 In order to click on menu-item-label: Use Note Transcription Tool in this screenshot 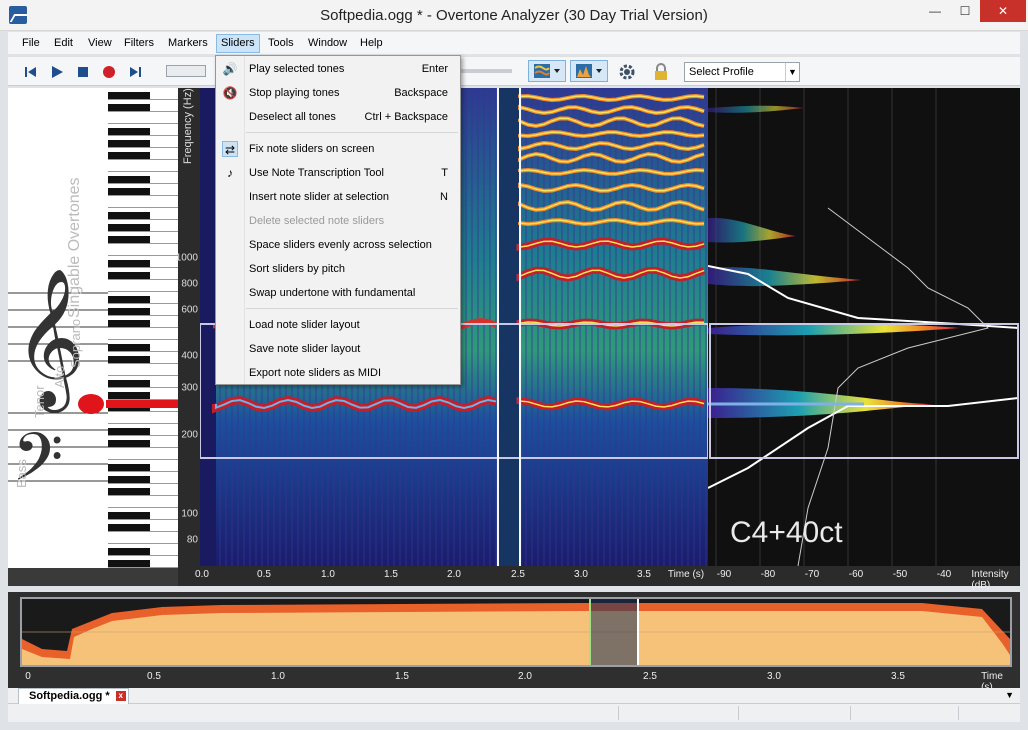, I will do `click(316, 173)`.